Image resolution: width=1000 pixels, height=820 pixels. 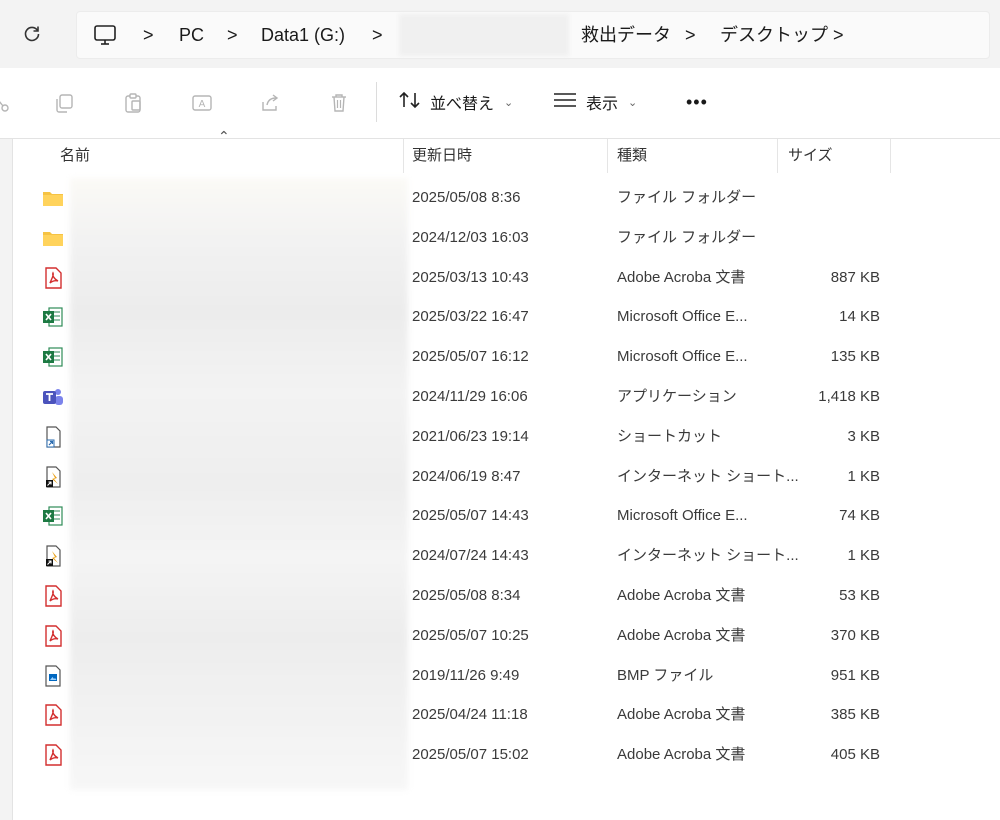 I want to click on pc-icon, so click(x=105, y=35).